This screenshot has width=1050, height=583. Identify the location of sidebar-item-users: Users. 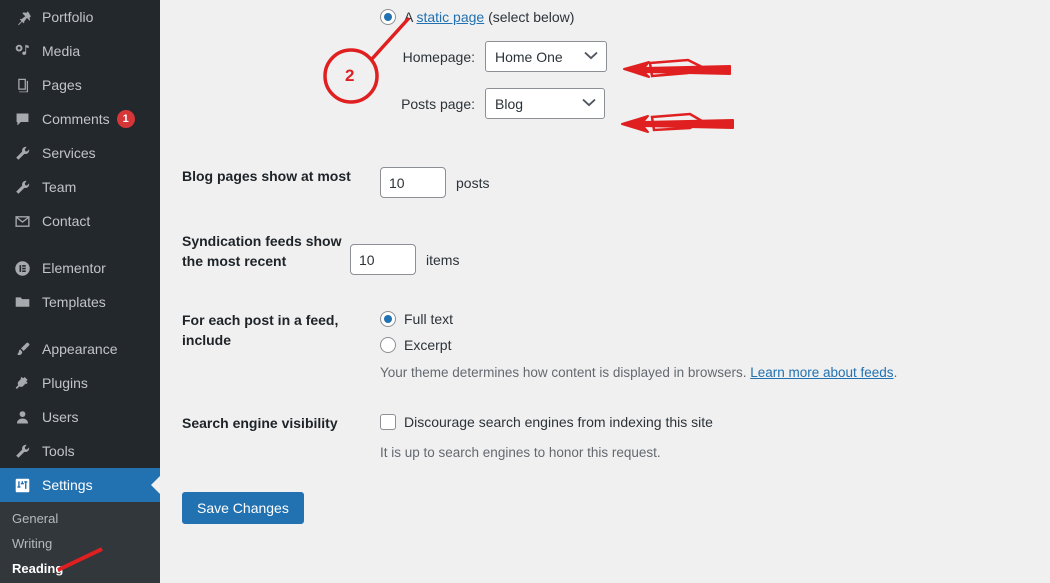
(80, 417).